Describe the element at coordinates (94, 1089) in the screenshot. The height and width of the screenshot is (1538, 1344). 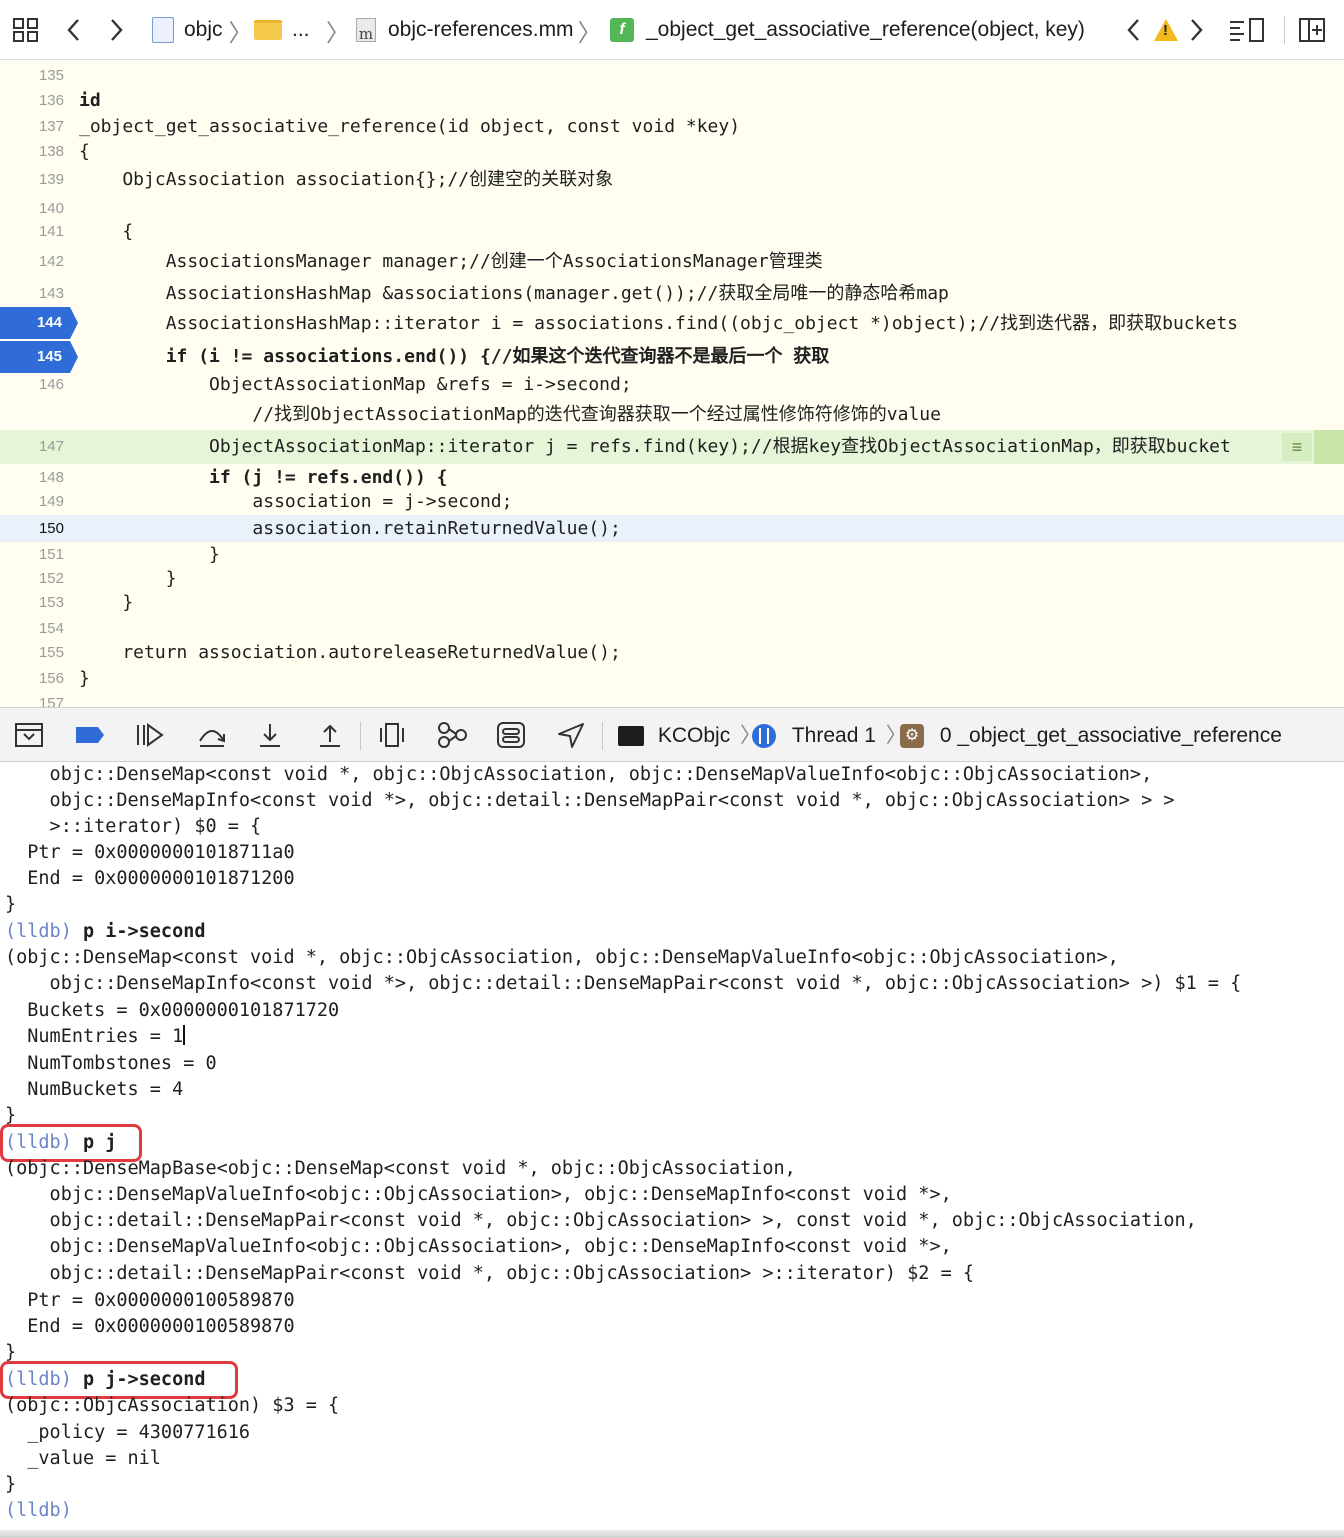
I see `console-line: NumBuckets = 4` at that location.